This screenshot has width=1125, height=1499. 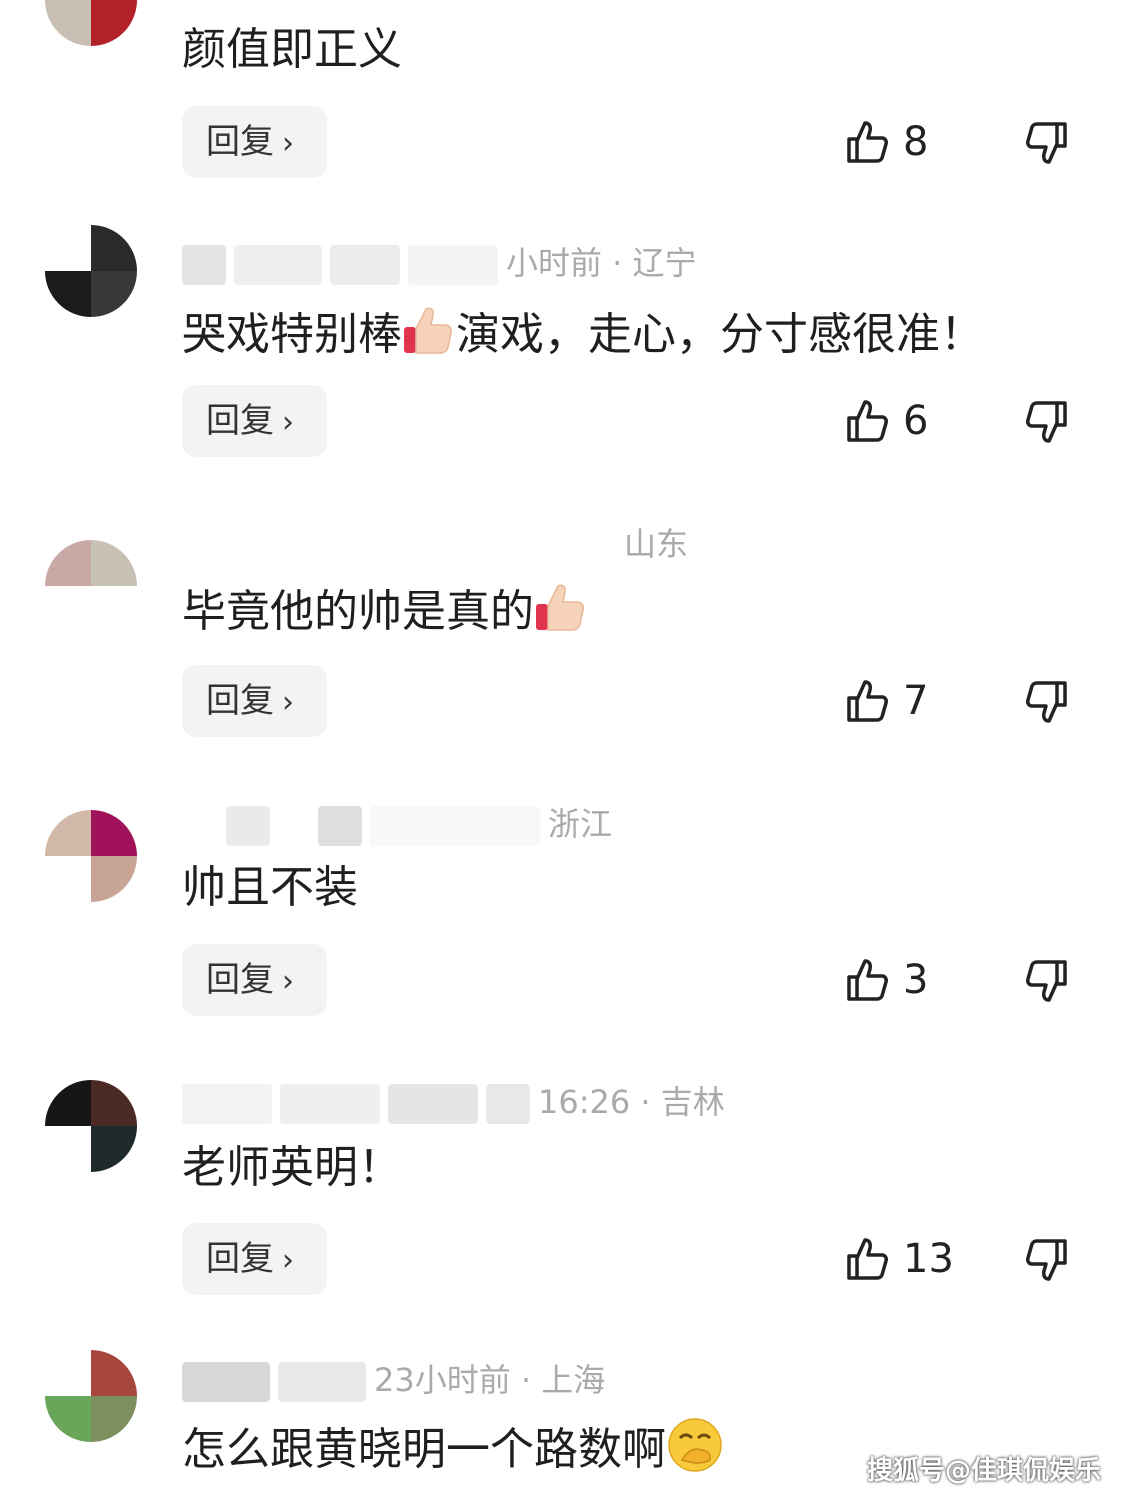 I want to click on like-count: 3, so click(x=916, y=980).